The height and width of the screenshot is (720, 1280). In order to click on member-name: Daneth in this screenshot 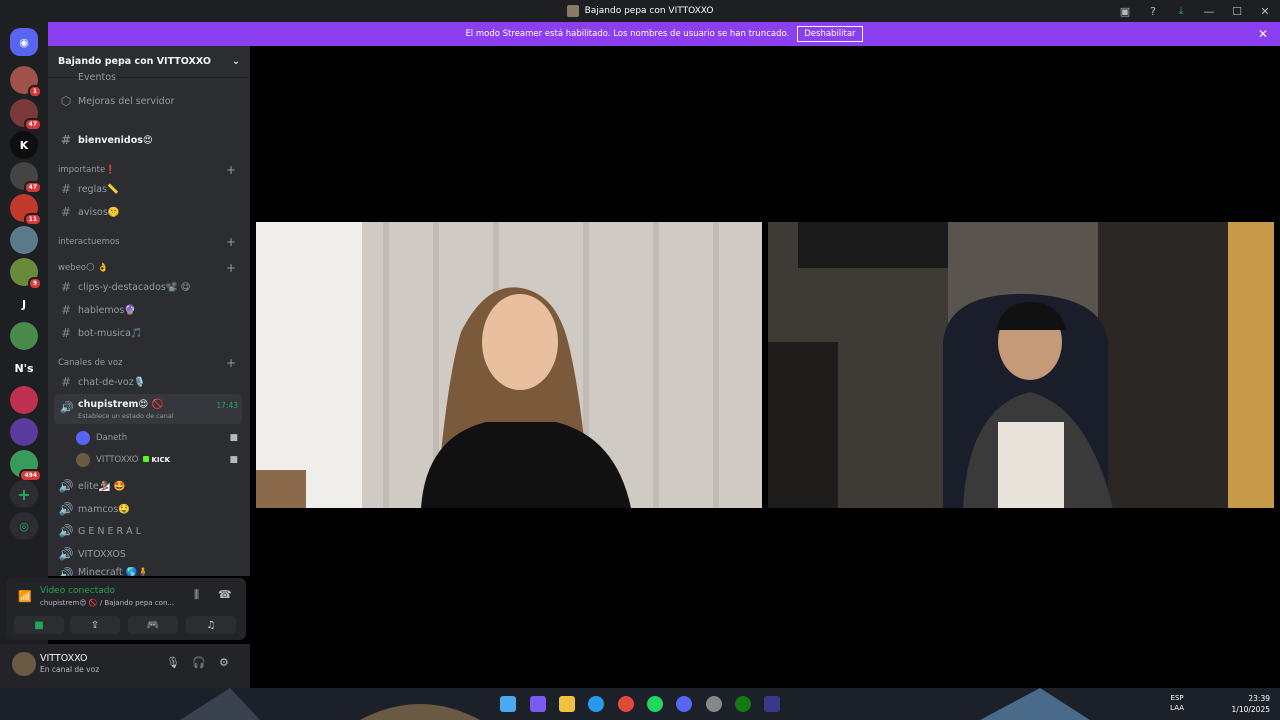, I will do `click(112, 438)`.